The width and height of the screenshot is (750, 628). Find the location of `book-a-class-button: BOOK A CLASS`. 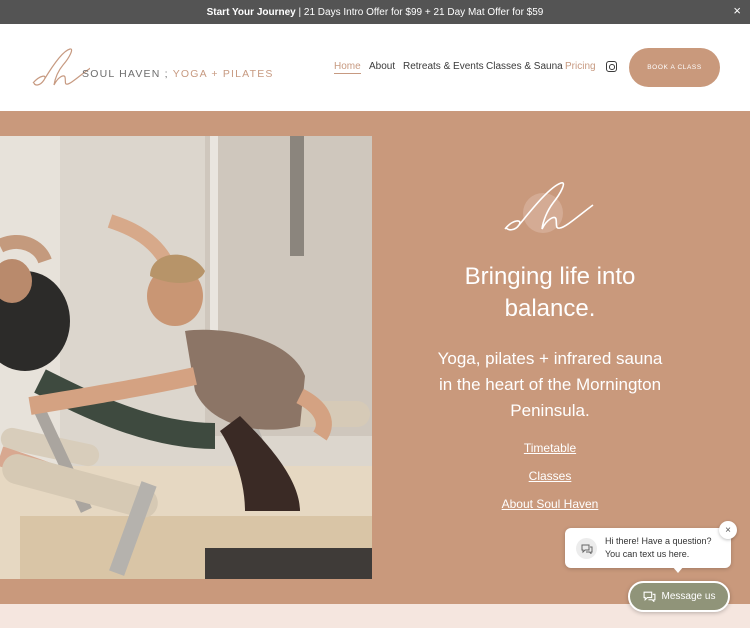

book-a-class-button: BOOK A CLASS is located at coordinates (674, 67).